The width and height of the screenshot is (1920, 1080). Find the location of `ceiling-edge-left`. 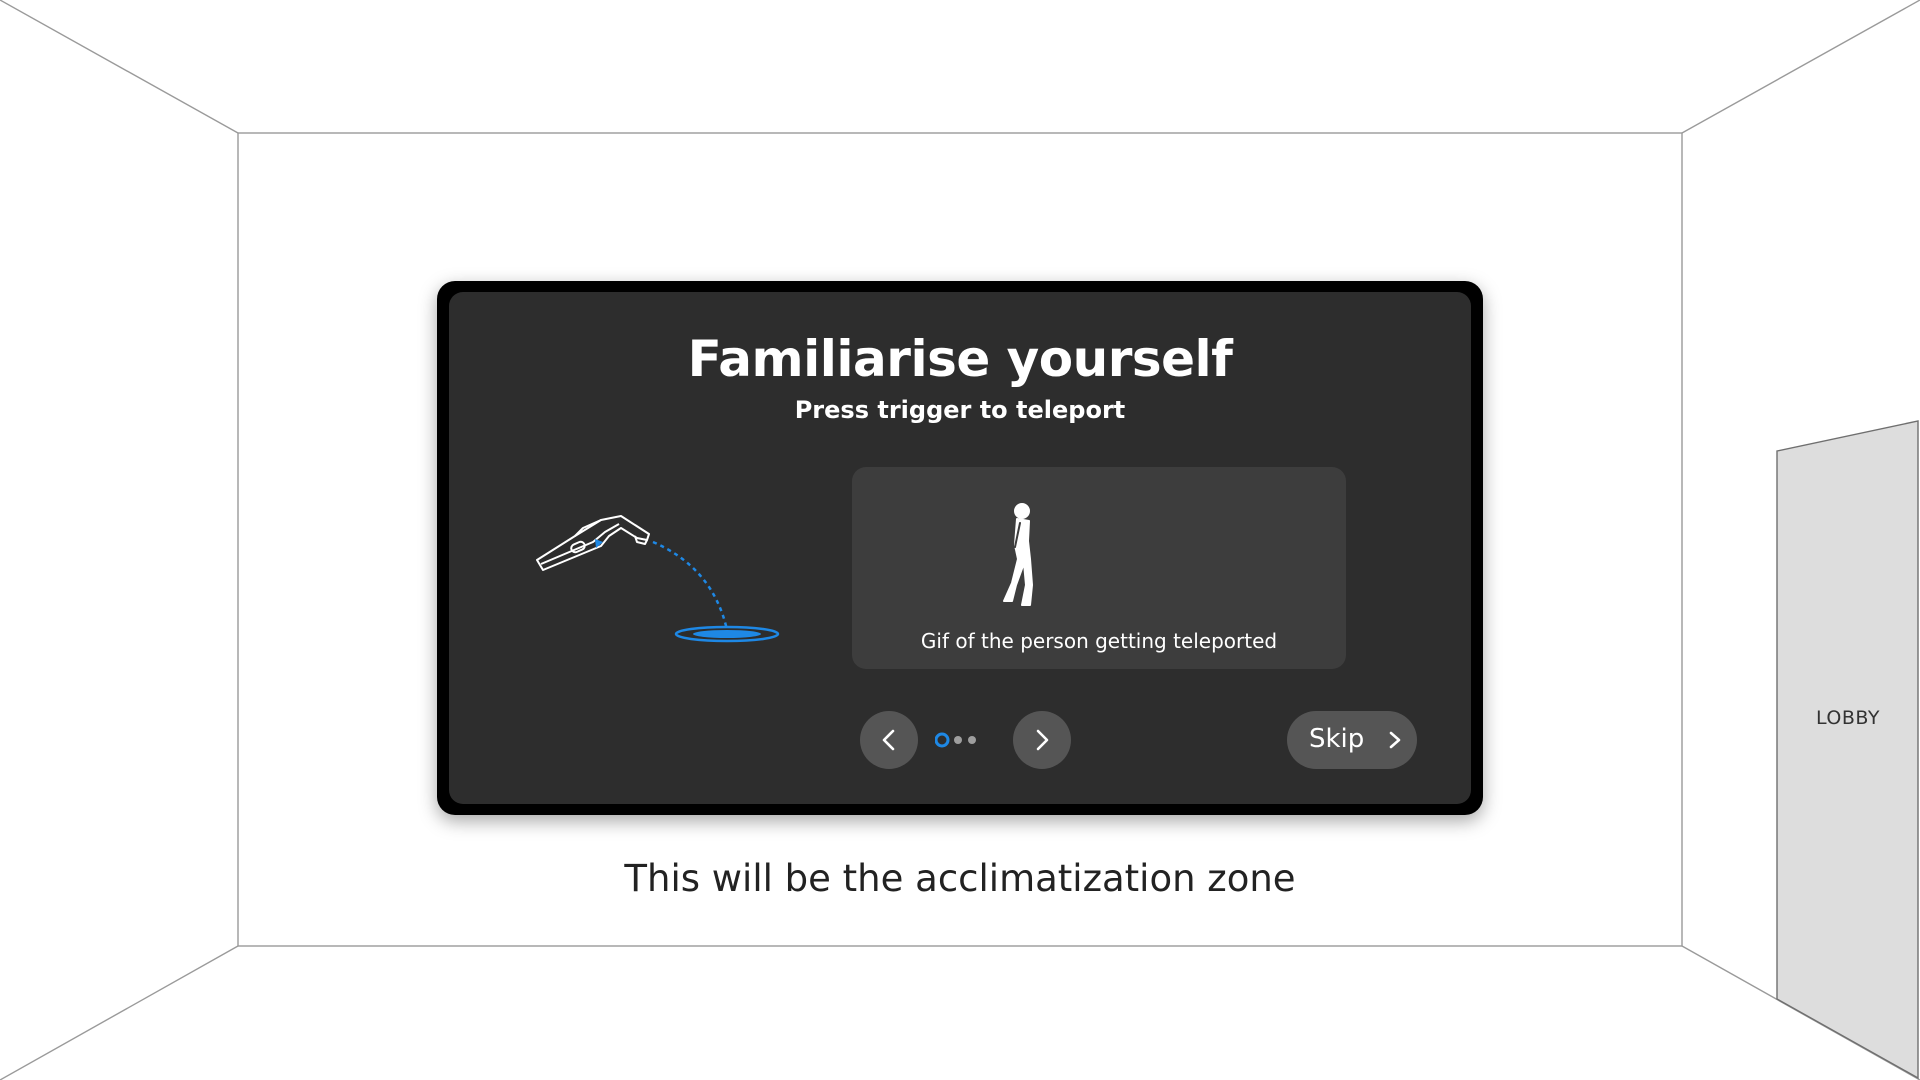

ceiling-edge-left is located at coordinates (119, 67).